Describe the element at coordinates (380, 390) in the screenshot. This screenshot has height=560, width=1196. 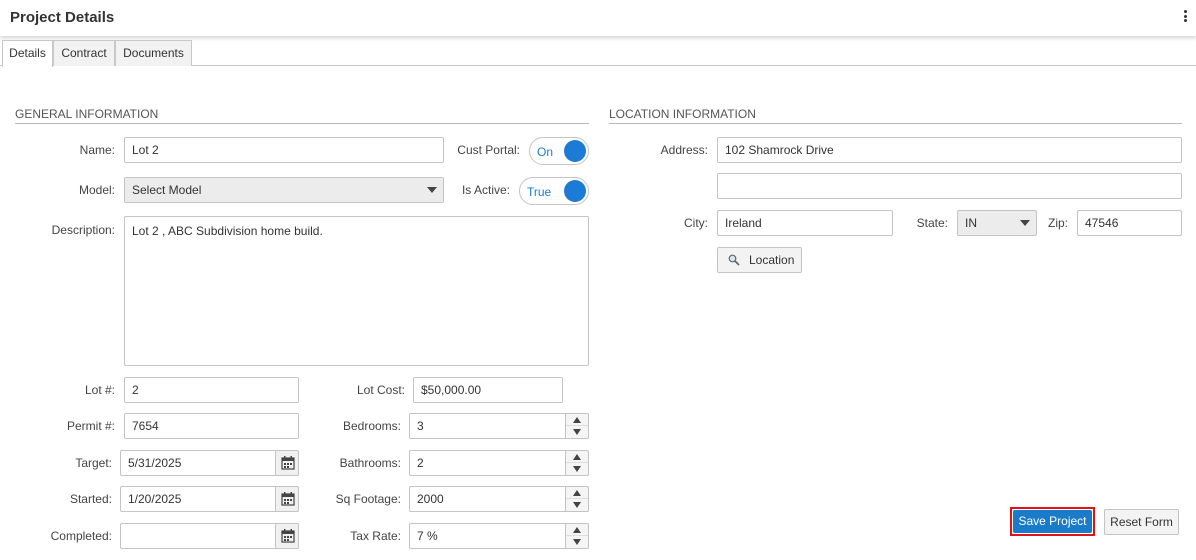
I see `lot-cost-label: Lot Cost:` at that location.